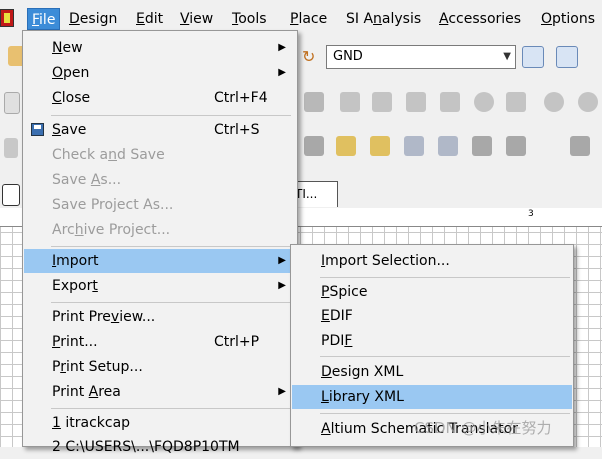 This screenshot has width=602, height=459. Describe the element at coordinates (421, 57) in the screenshot. I see `net-combo: GND ▼` at that location.